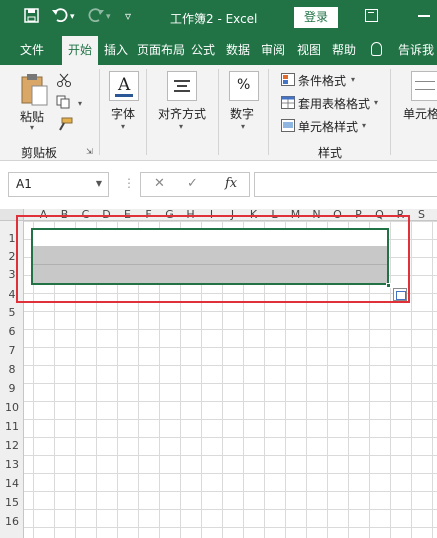  Describe the element at coordinates (416, 50) in the screenshot. I see `tab-tell-me: 告诉我` at that location.